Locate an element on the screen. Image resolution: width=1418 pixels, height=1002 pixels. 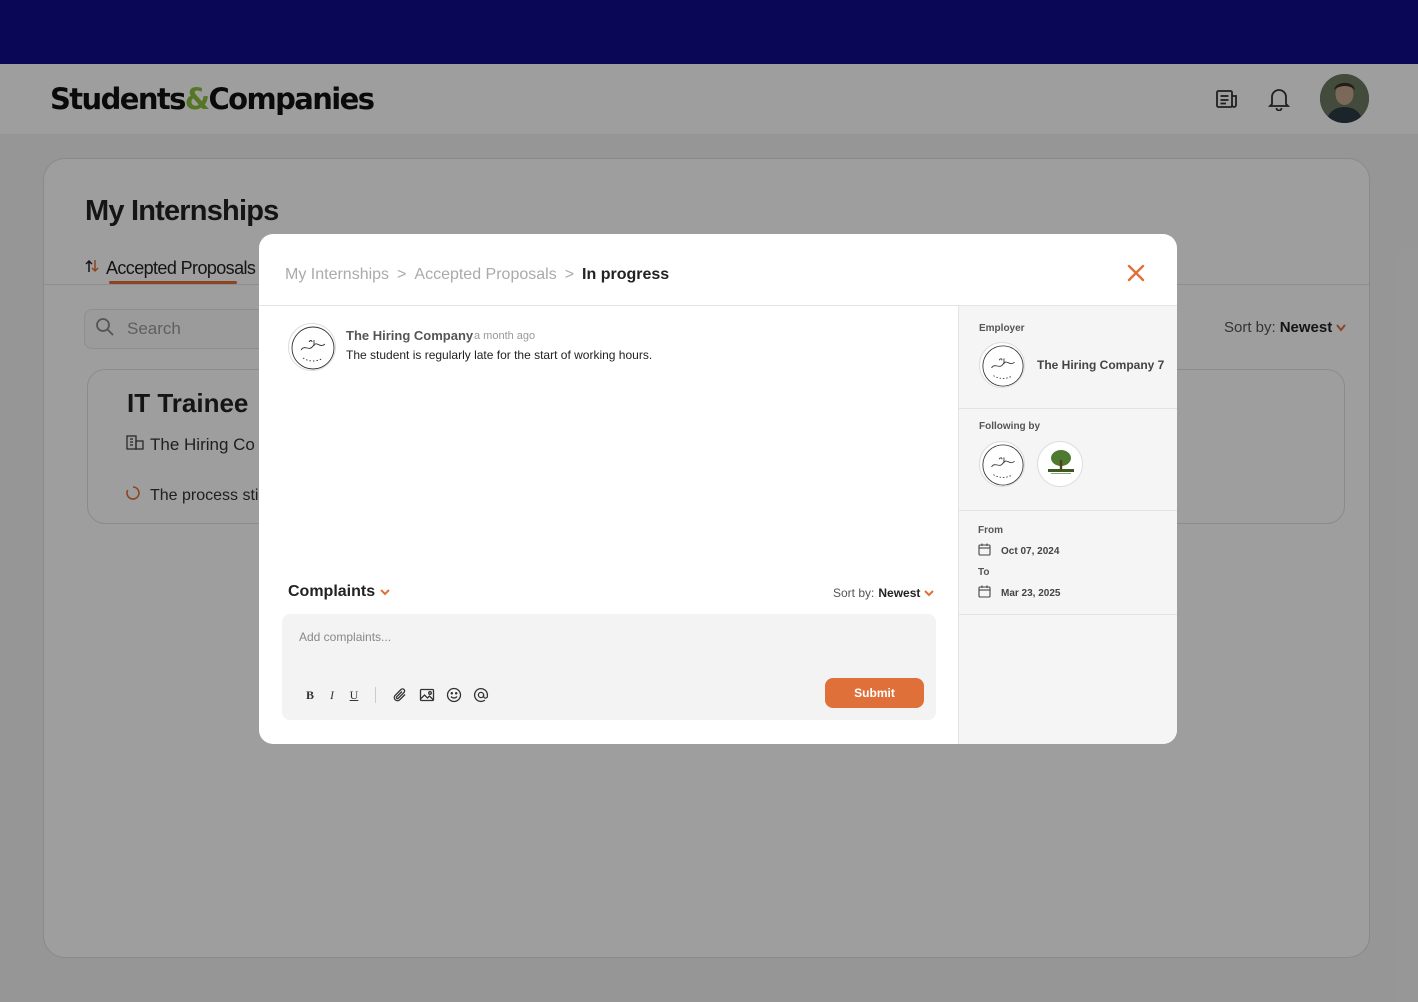
employer-section: Employer The Hiring Company 7 is located at coordinates (1068, 357).